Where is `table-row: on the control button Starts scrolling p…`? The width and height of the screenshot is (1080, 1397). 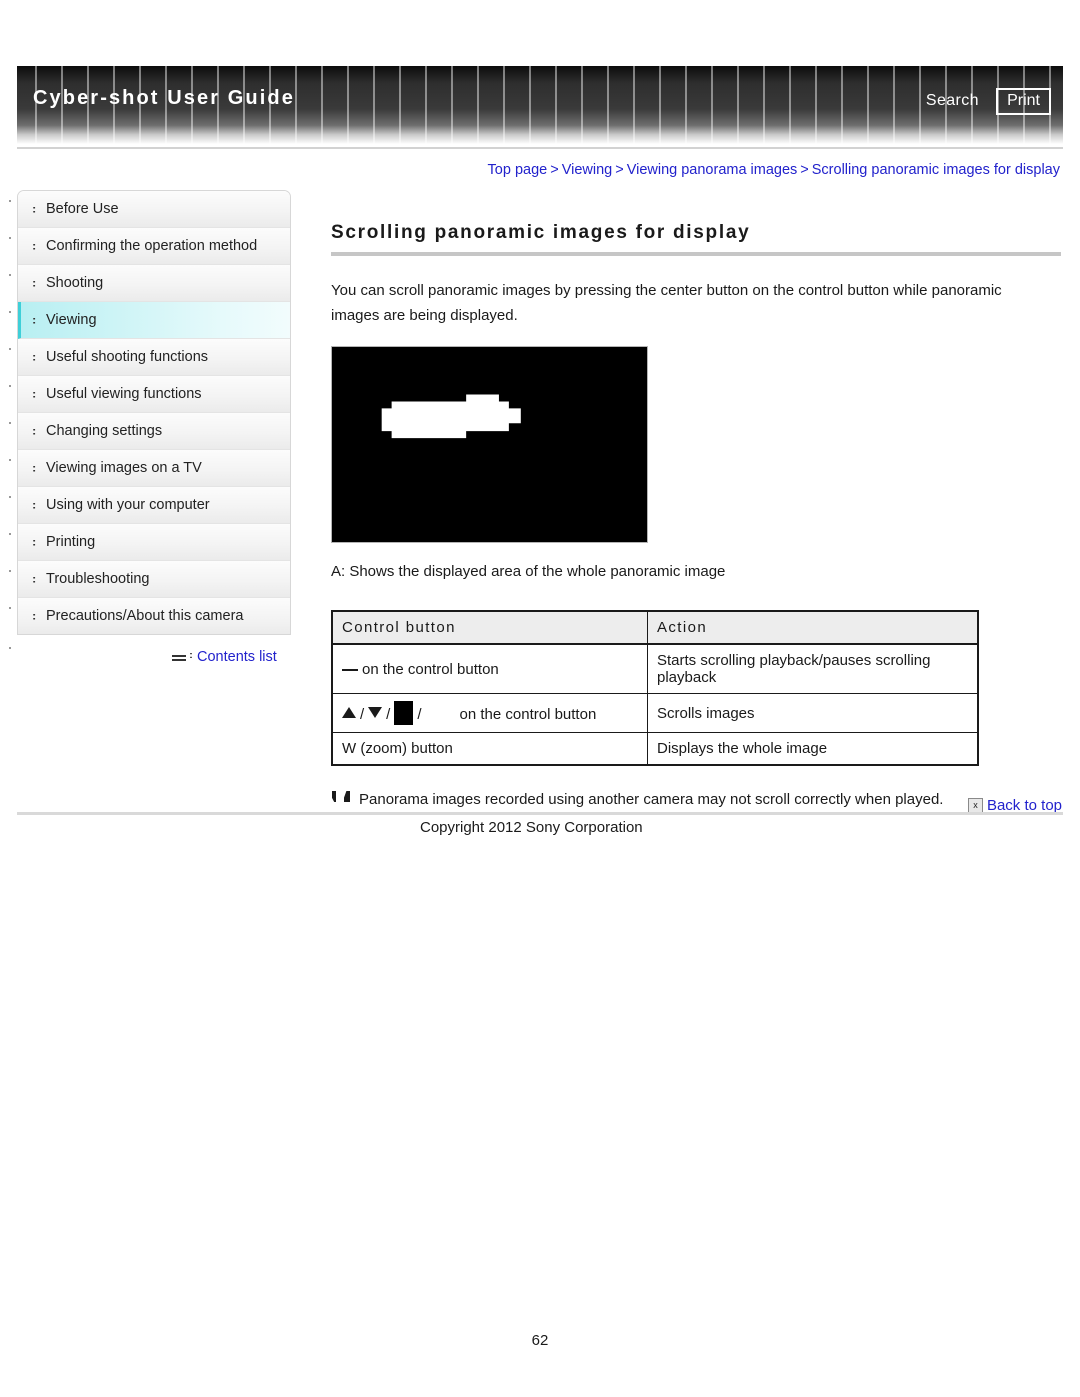
table-row: on the control button Starts scrolling p… is located at coordinates (655, 668).